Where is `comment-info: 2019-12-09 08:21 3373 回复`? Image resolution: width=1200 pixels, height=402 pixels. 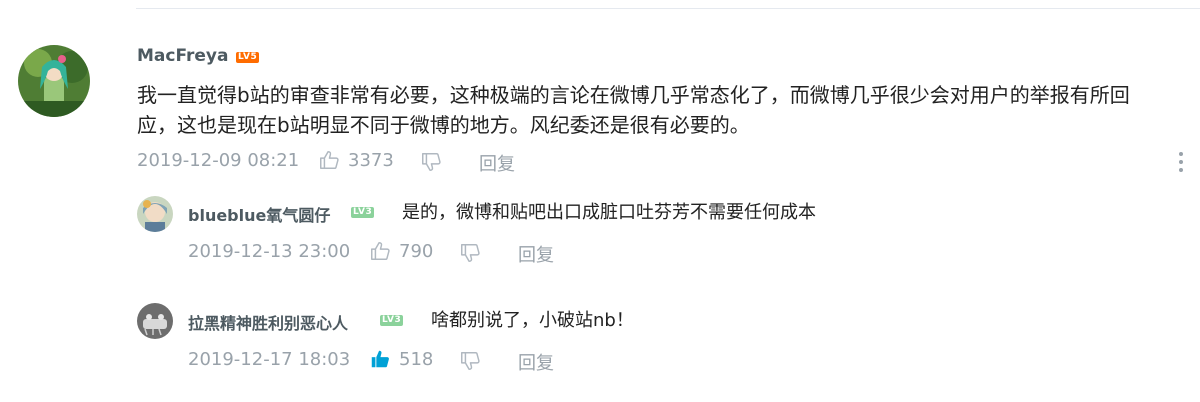
comment-info: 2019-12-09 08:21 3373 回复 is located at coordinates (347, 162).